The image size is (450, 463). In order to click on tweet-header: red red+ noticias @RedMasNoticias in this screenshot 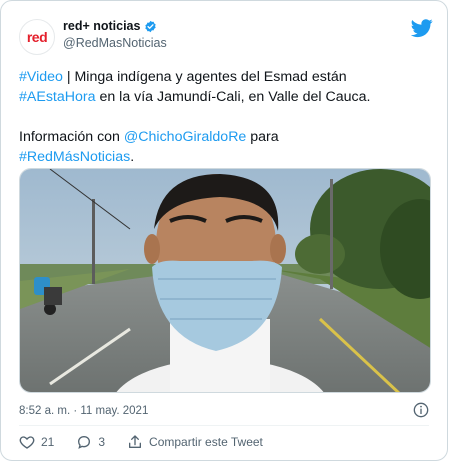, I will do `click(226, 35)`.